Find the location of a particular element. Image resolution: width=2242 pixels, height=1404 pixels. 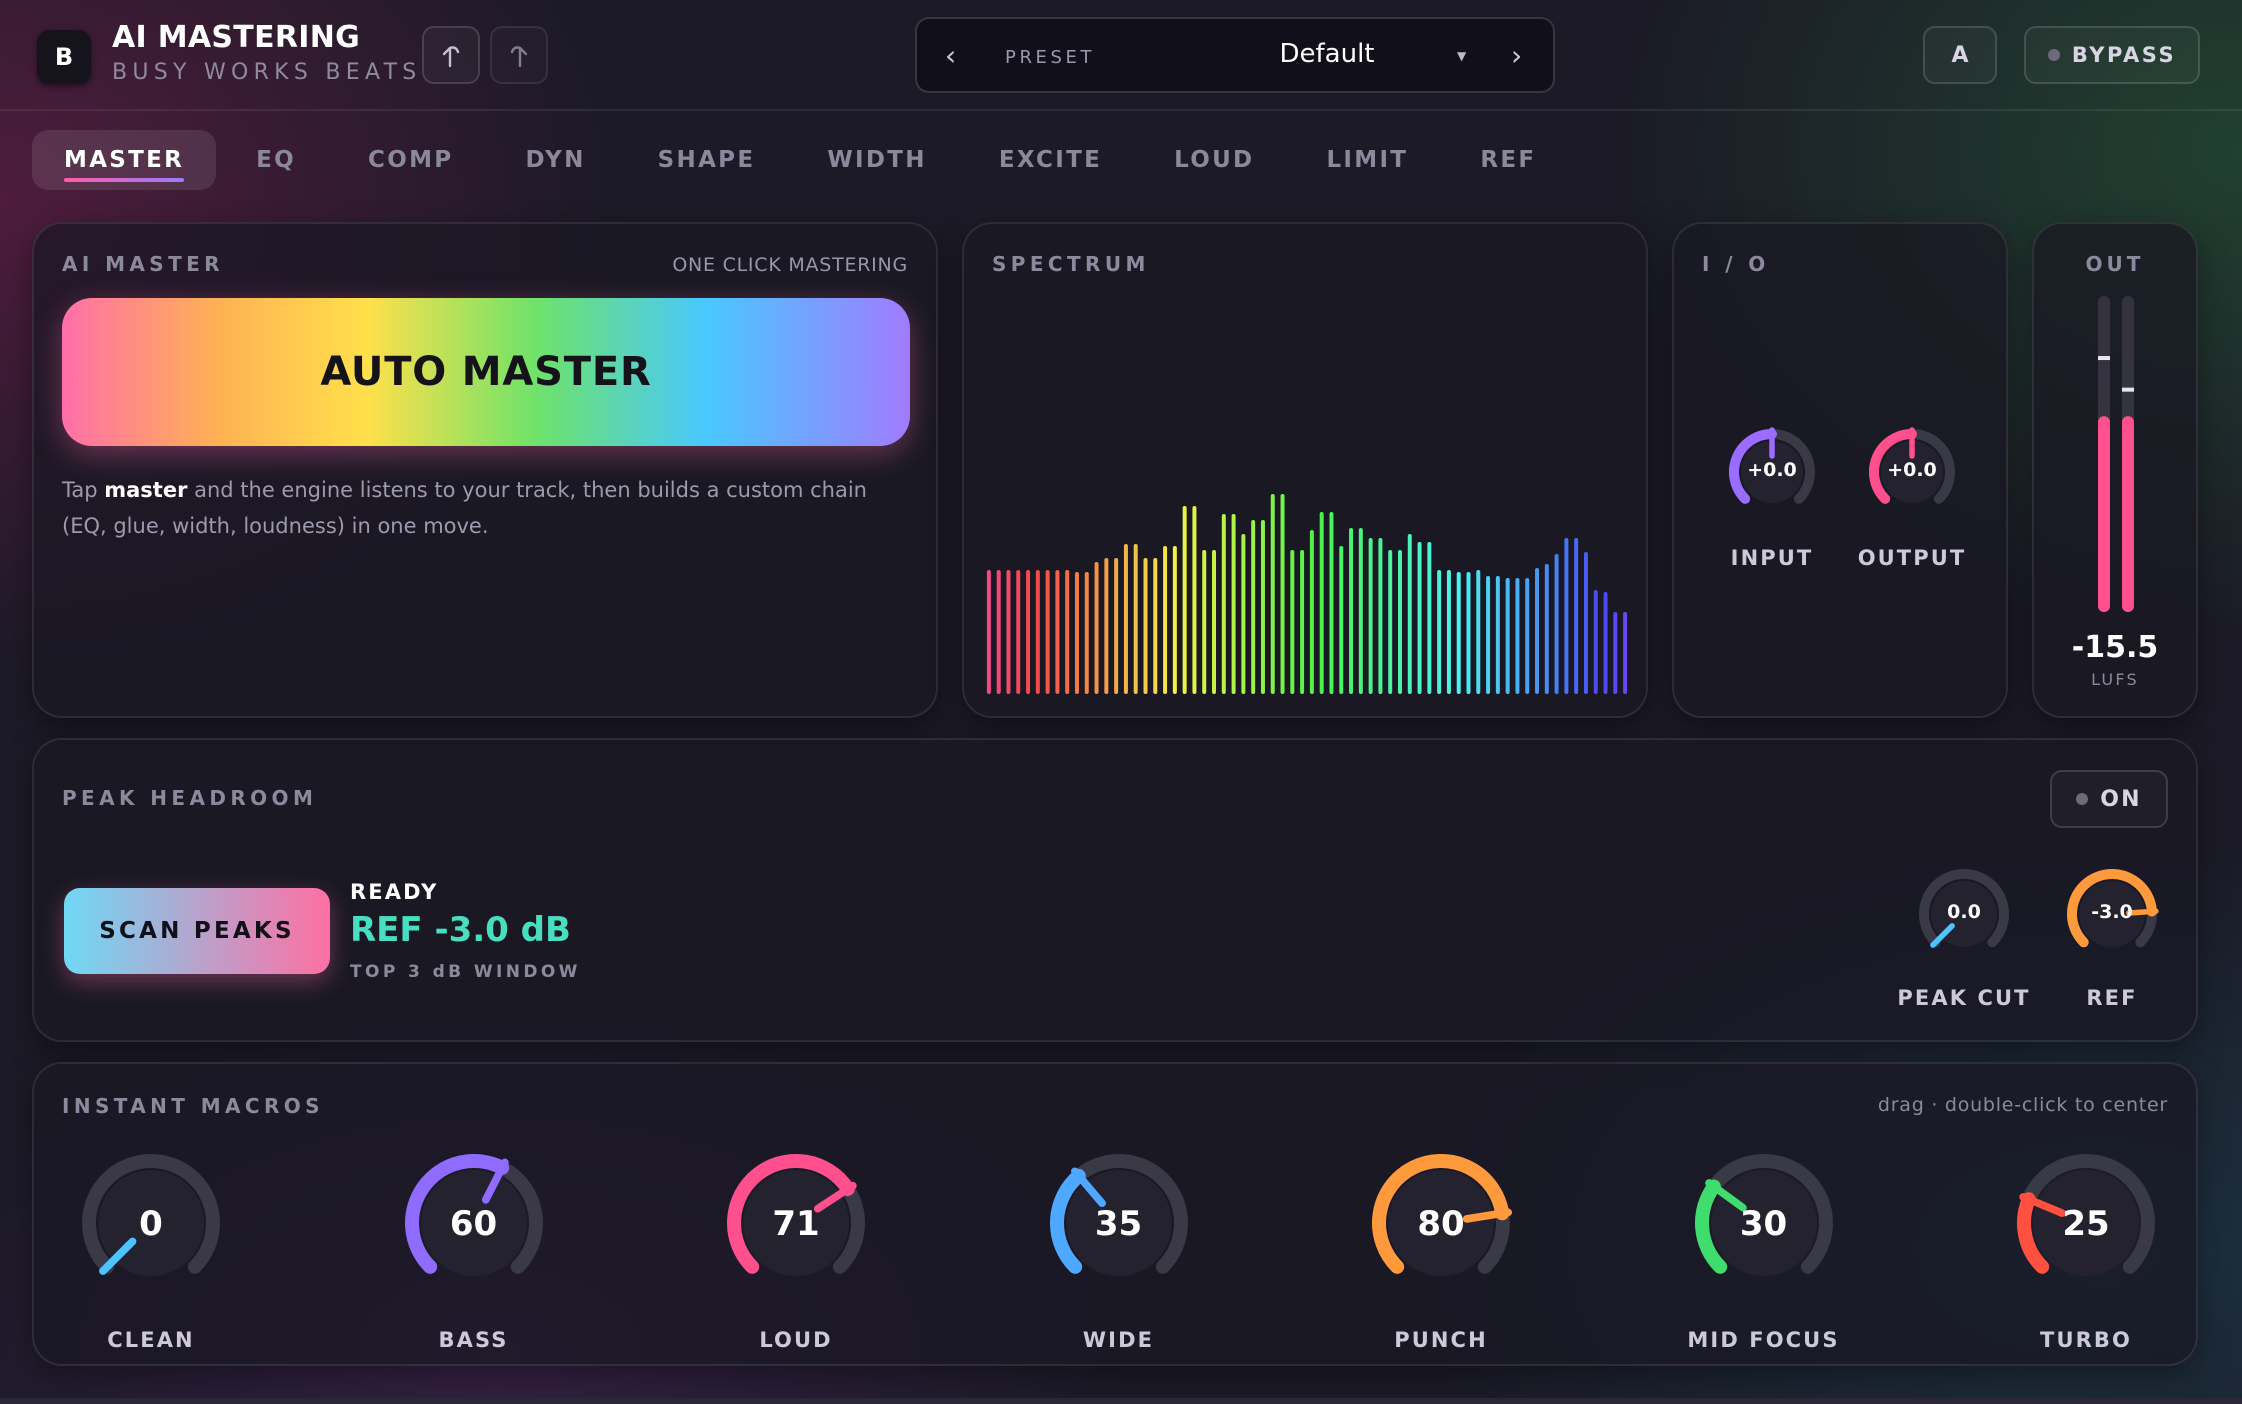

bypass-label: BYPASS is located at coordinates (2124, 55).